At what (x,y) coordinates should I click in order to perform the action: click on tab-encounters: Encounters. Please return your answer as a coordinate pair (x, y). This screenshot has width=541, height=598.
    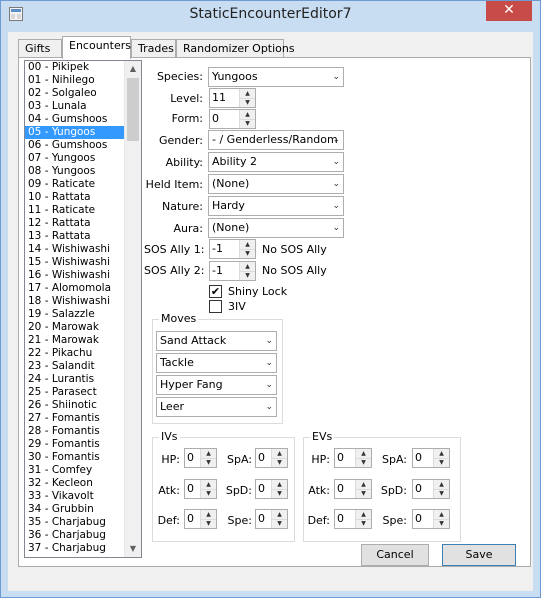
    Looking at the image, I should click on (96, 47).